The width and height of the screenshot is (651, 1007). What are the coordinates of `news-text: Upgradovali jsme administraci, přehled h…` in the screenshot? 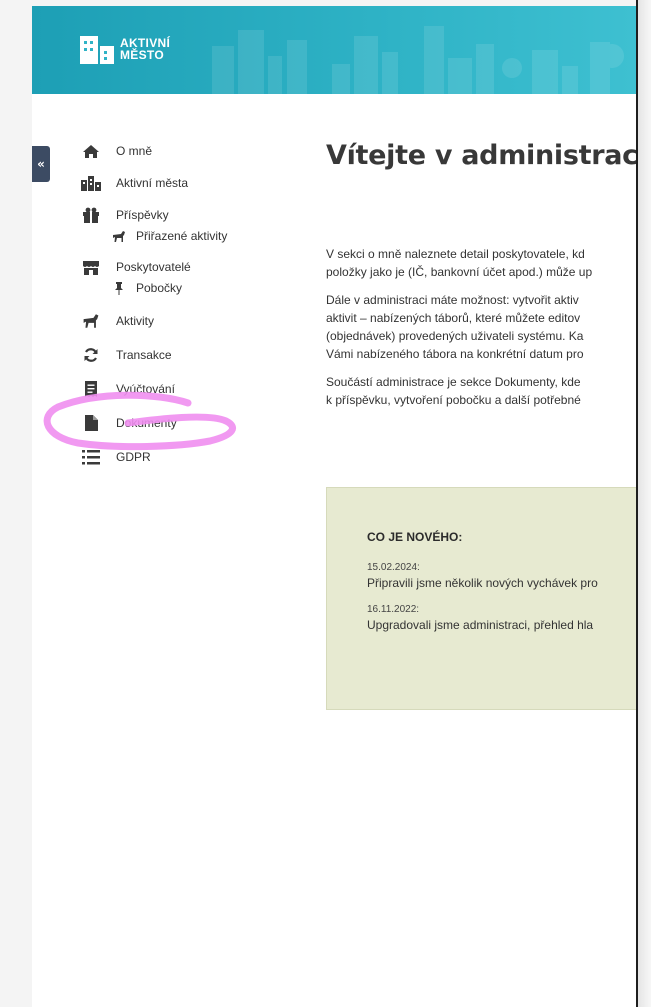 It's located at (480, 625).